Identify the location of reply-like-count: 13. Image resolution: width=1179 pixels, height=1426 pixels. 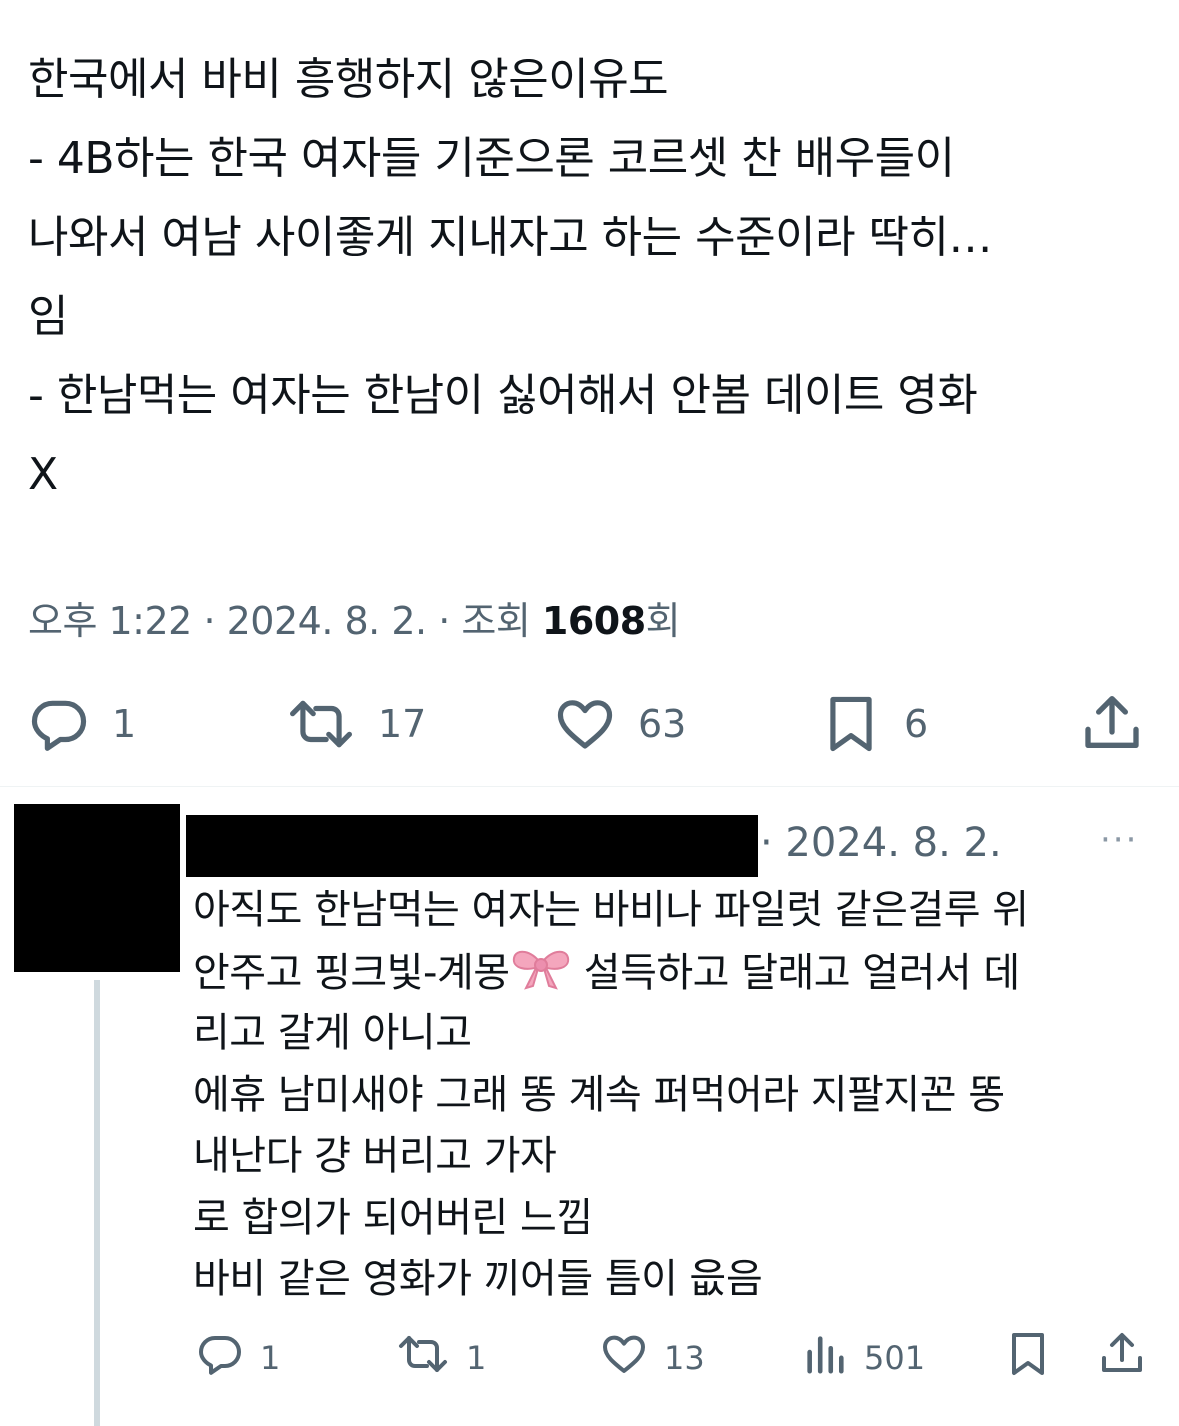
(684, 1358).